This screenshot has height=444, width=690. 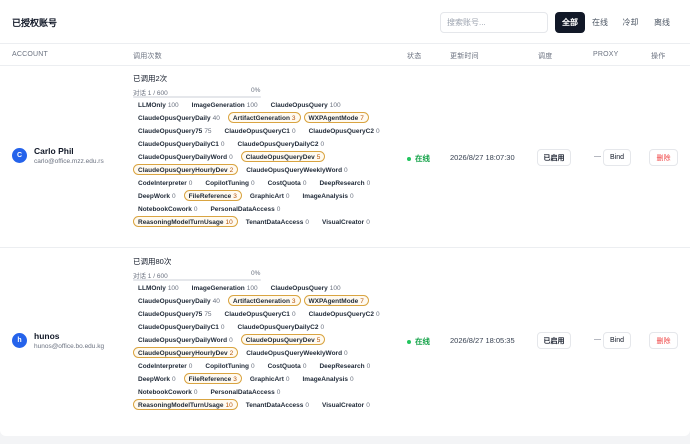 I want to click on feature-tag-name: ImageGeneration, so click(x=218, y=105).